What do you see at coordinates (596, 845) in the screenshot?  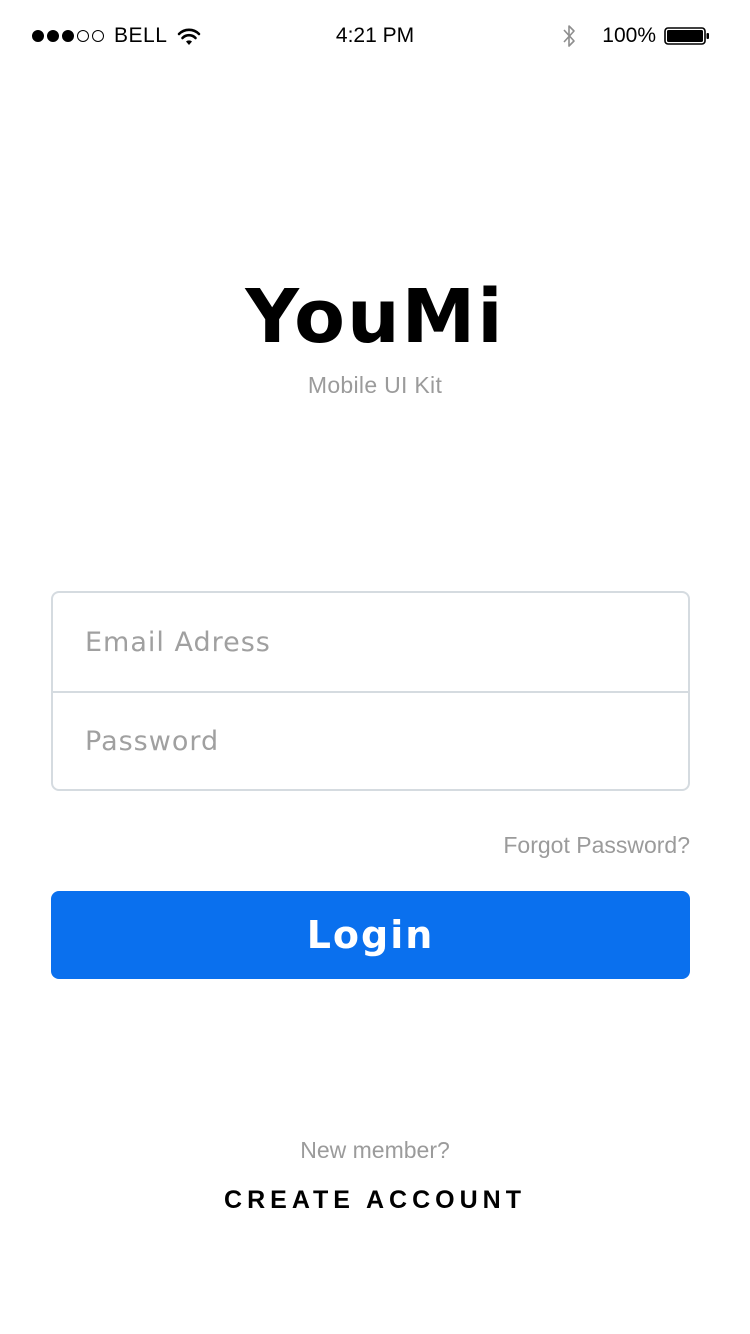 I see `forgot-password-link: Forgot Password?` at bounding box center [596, 845].